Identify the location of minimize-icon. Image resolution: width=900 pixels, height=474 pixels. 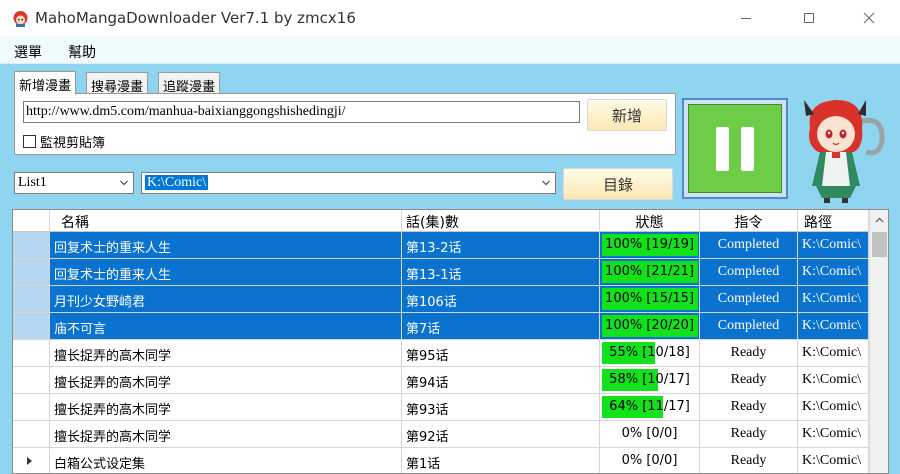
(745, 18).